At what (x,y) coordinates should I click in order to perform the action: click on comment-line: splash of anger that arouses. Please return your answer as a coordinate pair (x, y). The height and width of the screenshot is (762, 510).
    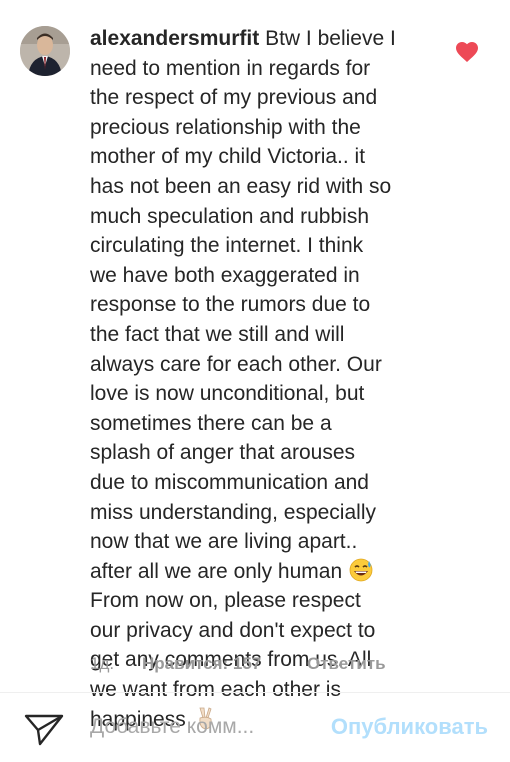
    Looking at the image, I should click on (223, 453).